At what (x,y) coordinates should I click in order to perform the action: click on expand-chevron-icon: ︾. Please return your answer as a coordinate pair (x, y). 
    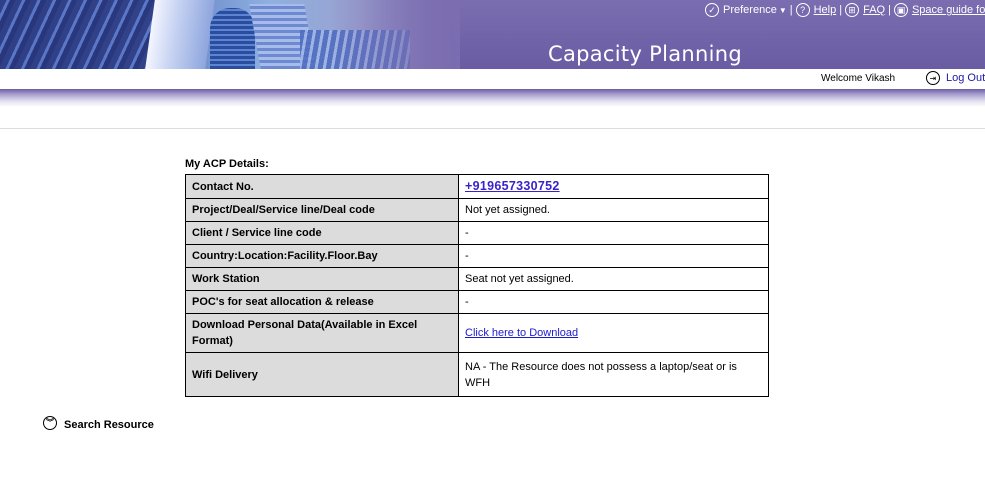
    Looking at the image, I should click on (50, 423).